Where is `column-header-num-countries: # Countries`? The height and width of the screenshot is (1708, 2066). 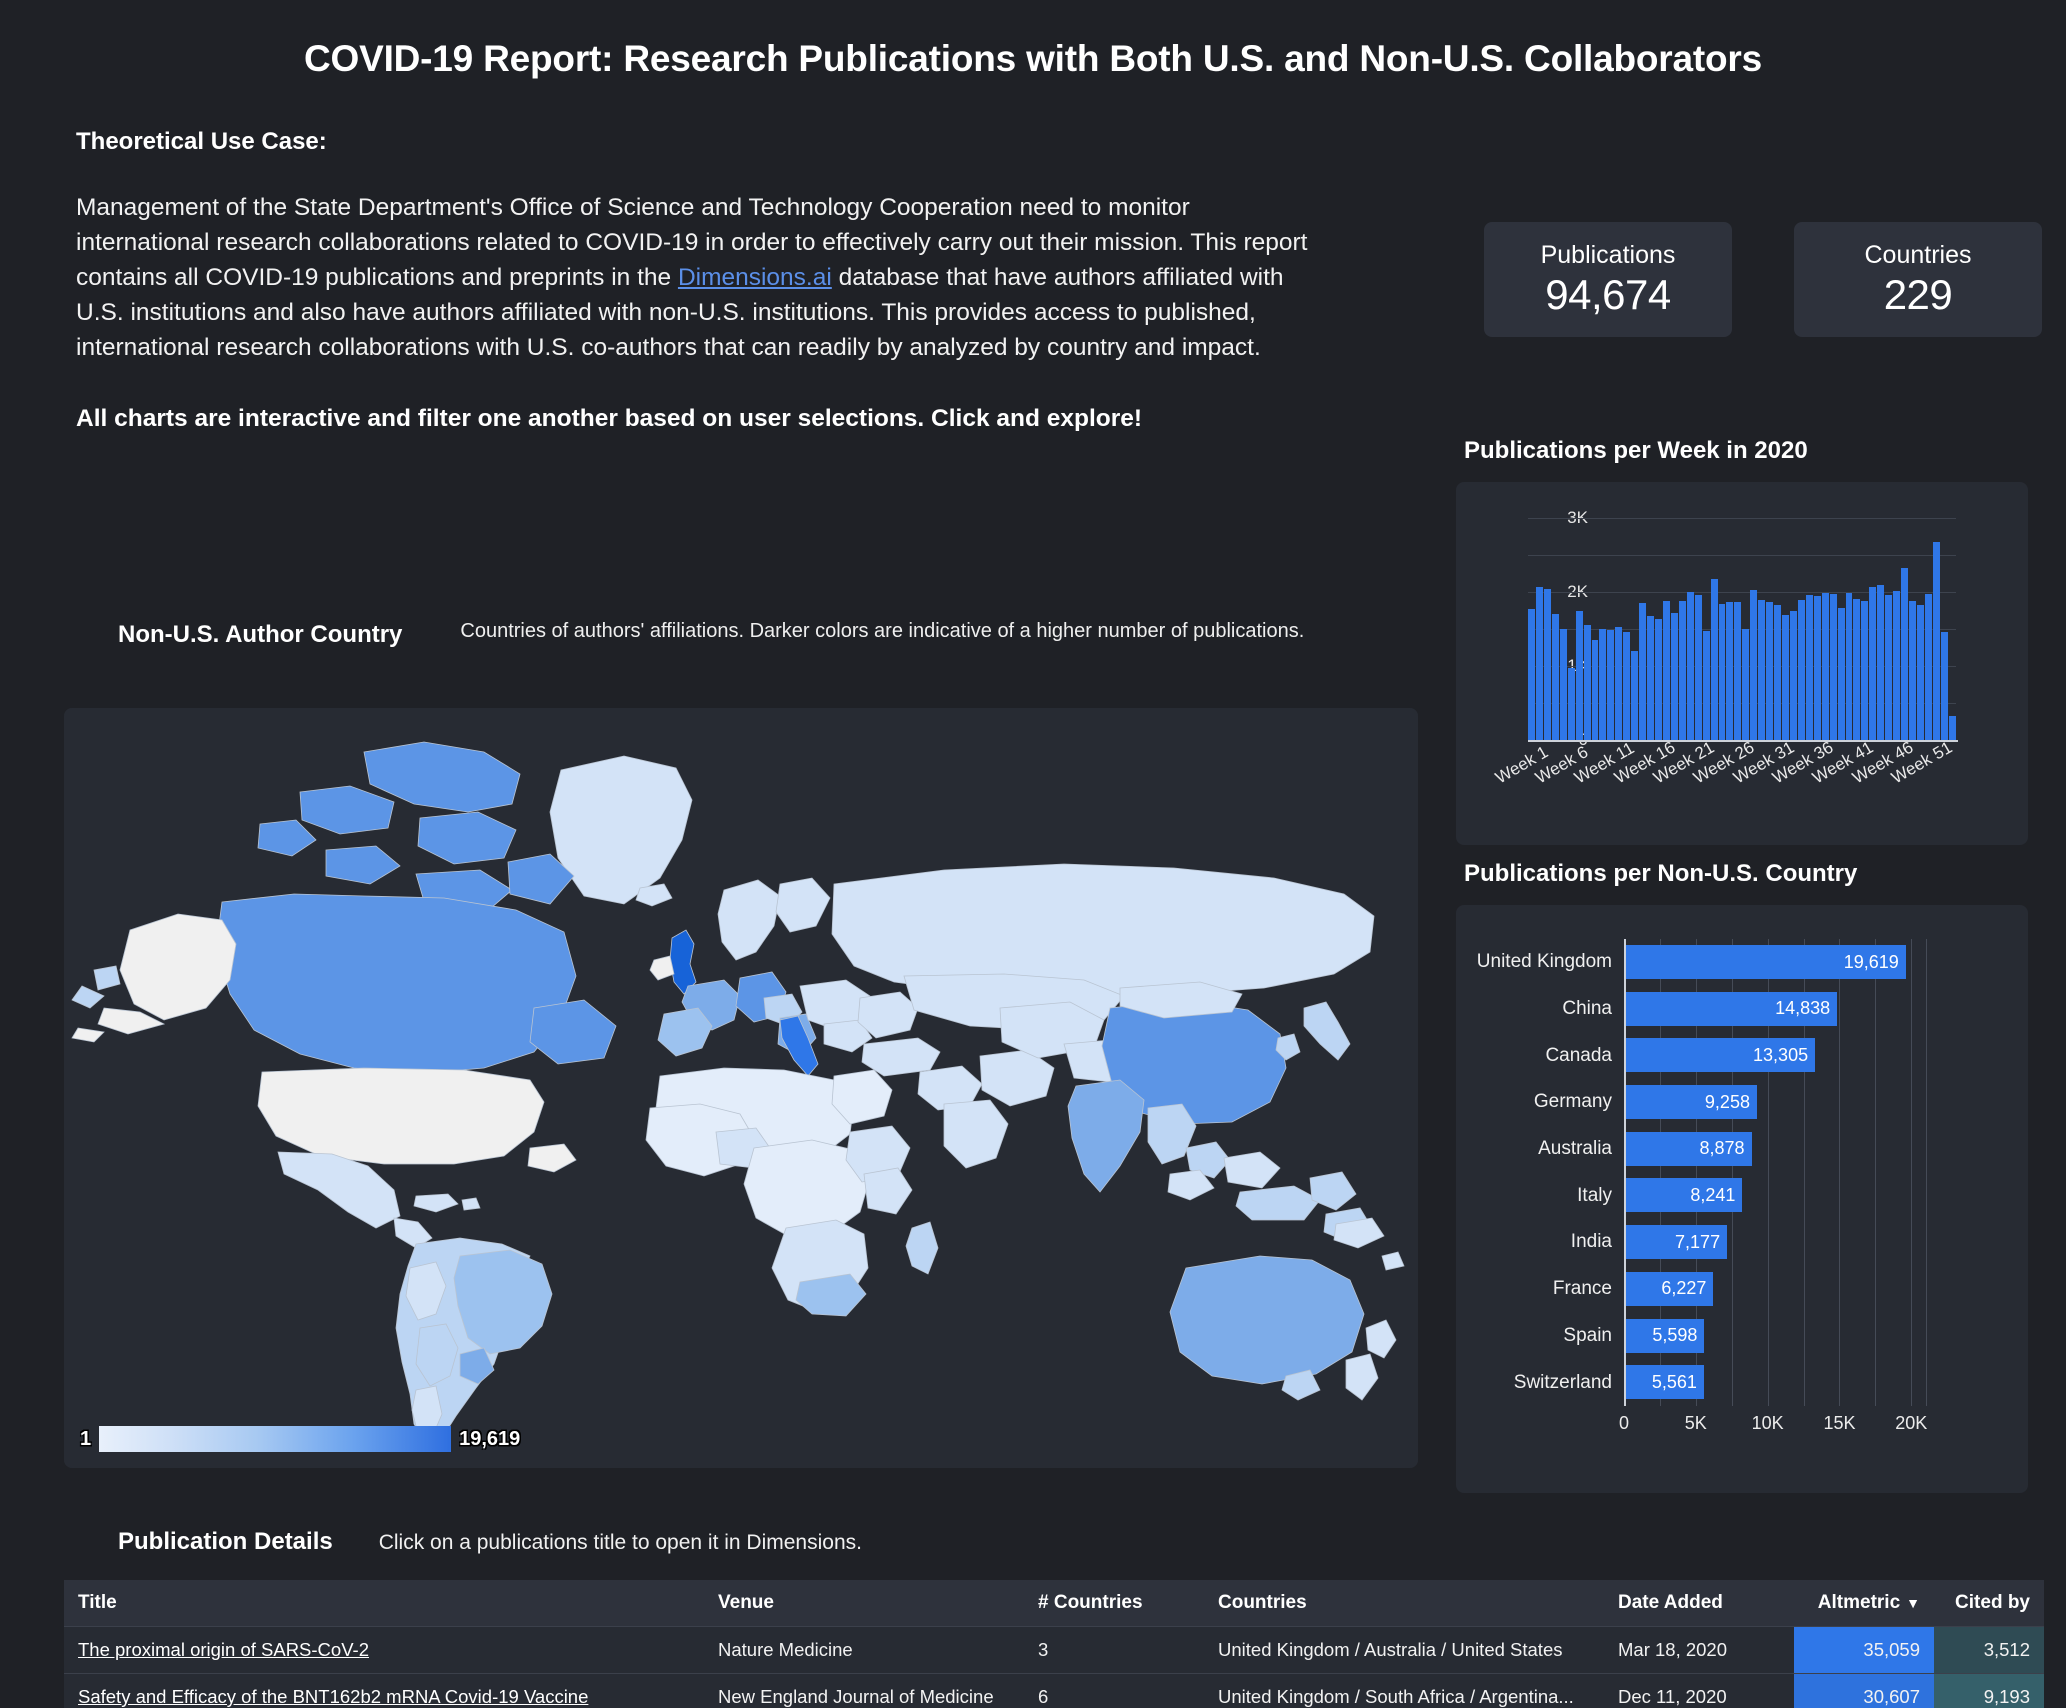 column-header-num-countries: # Countries is located at coordinates (1114, 1603).